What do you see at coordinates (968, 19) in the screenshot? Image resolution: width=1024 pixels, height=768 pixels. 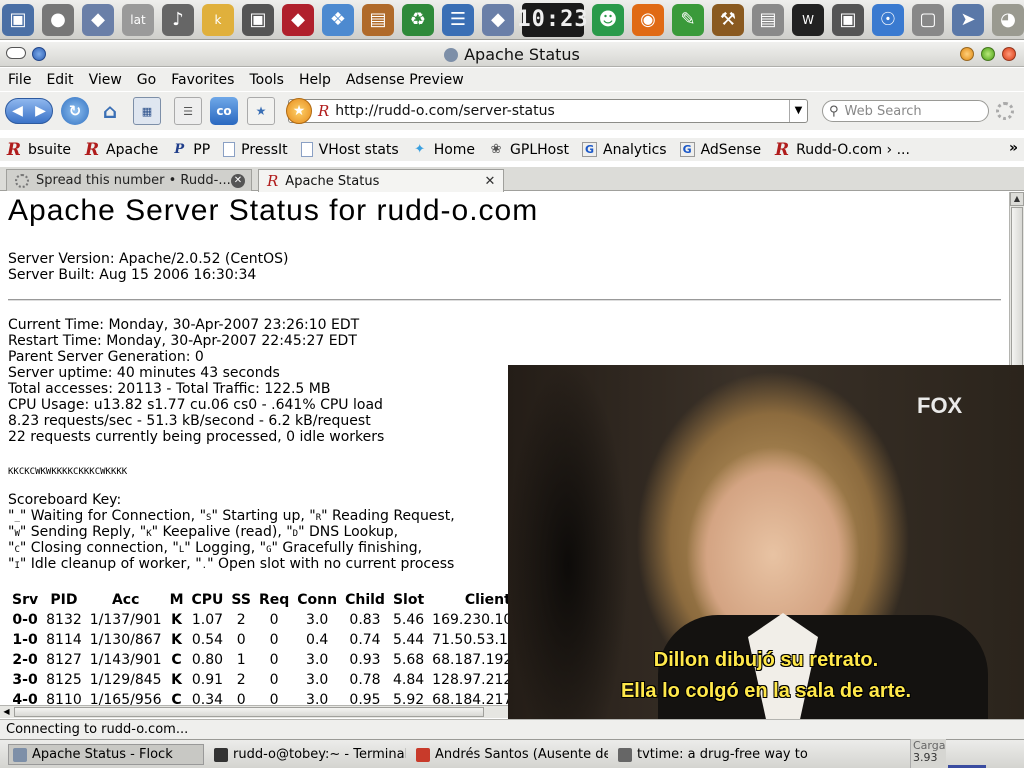 I see `compass-icon: ➤` at bounding box center [968, 19].